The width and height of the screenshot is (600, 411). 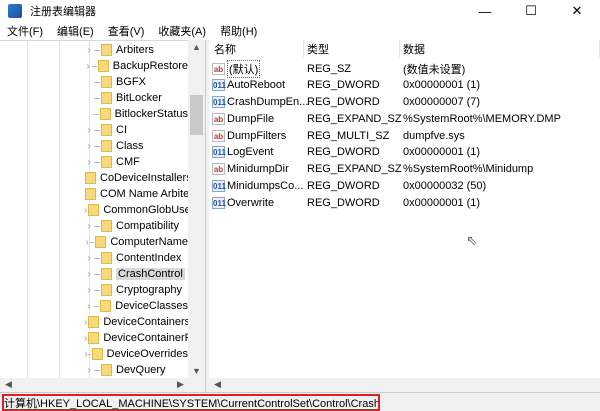 What do you see at coordinates (196, 47) in the screenshot?
I see `scroll-up-arrow-icon: ▲` at bounding box center [196, 47].